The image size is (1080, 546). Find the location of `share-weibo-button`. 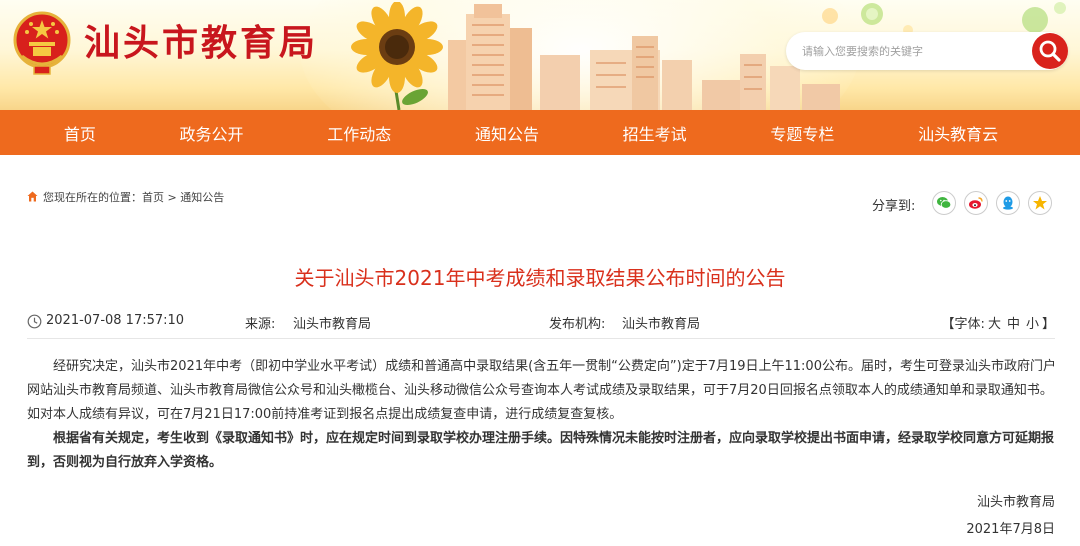

share-weibo-button is located at coordinates (976, 203).